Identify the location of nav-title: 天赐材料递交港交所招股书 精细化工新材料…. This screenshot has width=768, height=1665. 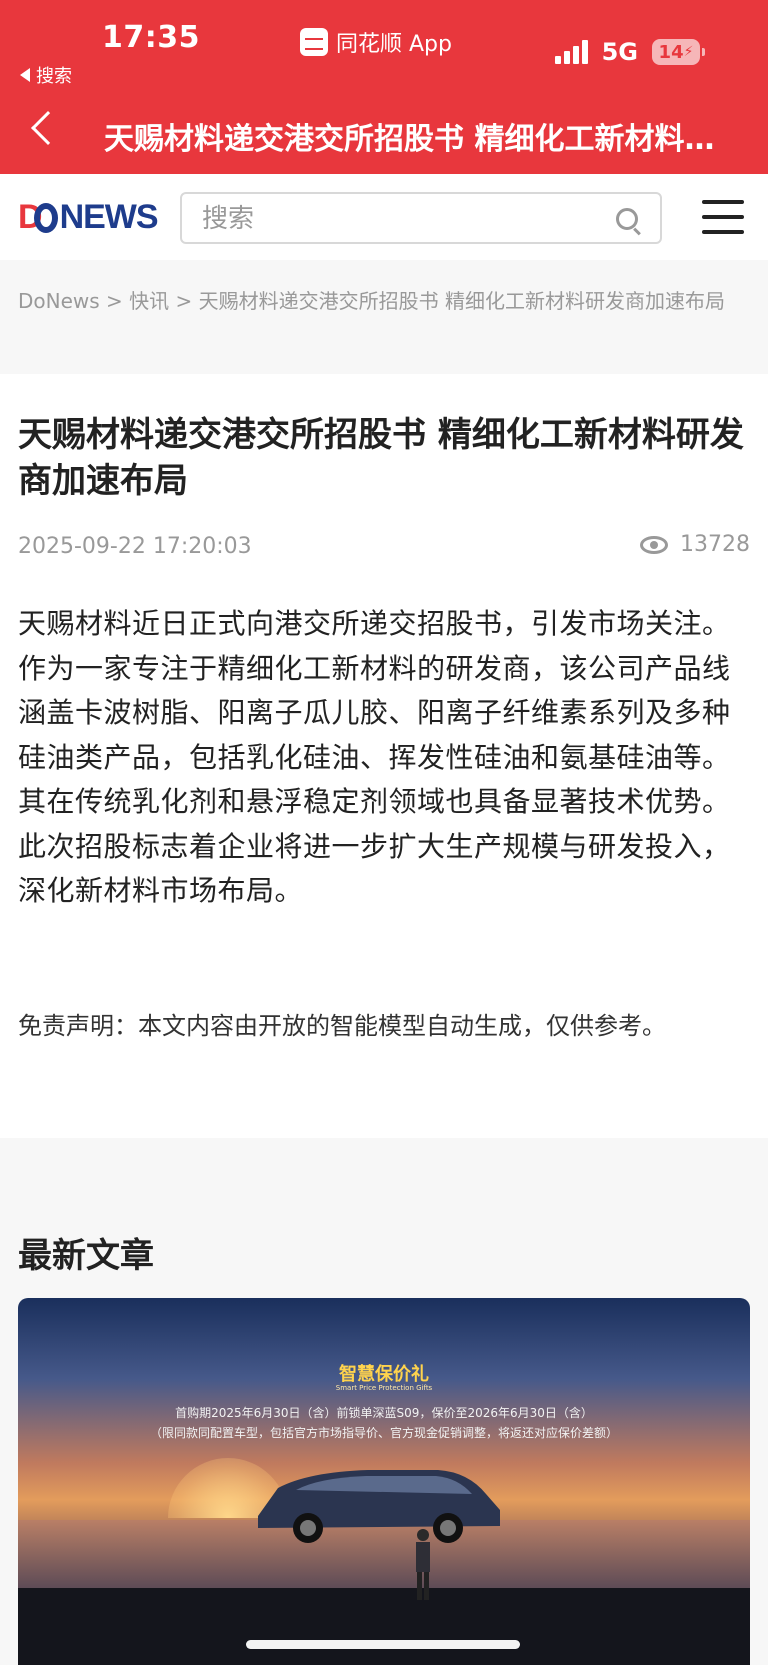
(409, 139).